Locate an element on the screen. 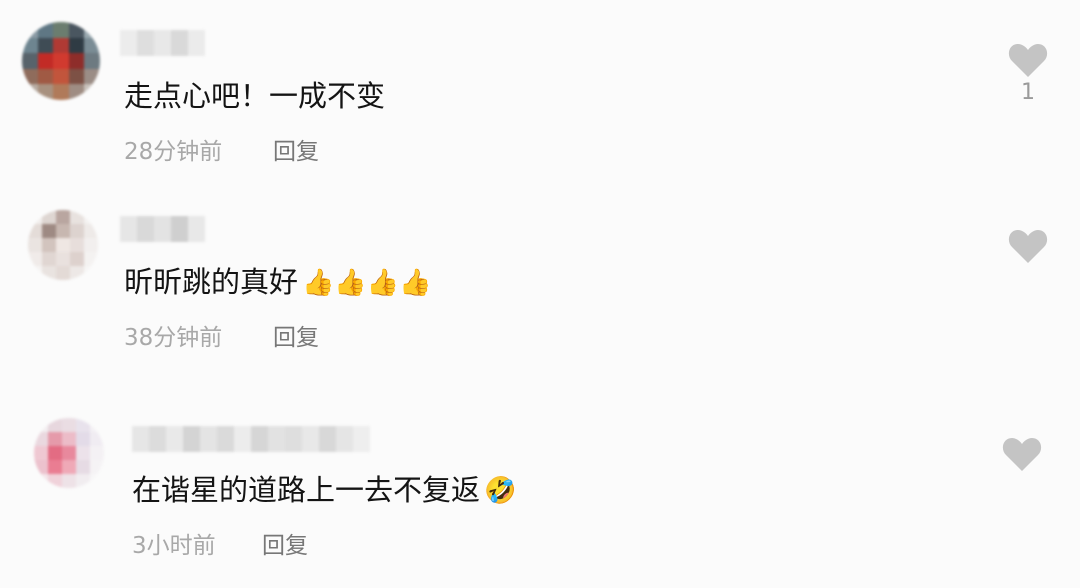 This screenshot has width=1080, height=588. comment-time: 3小时前 is located at coordinates (174, 546).